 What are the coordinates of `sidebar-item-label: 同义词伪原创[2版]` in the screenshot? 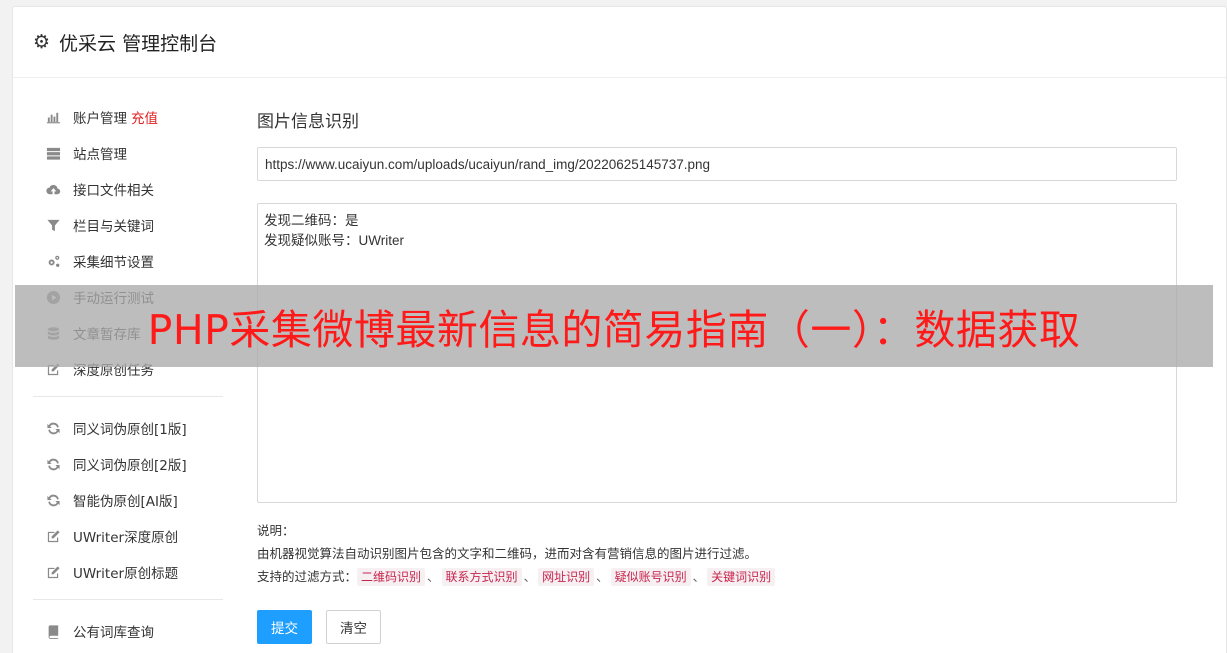 It's located at (130, 466).